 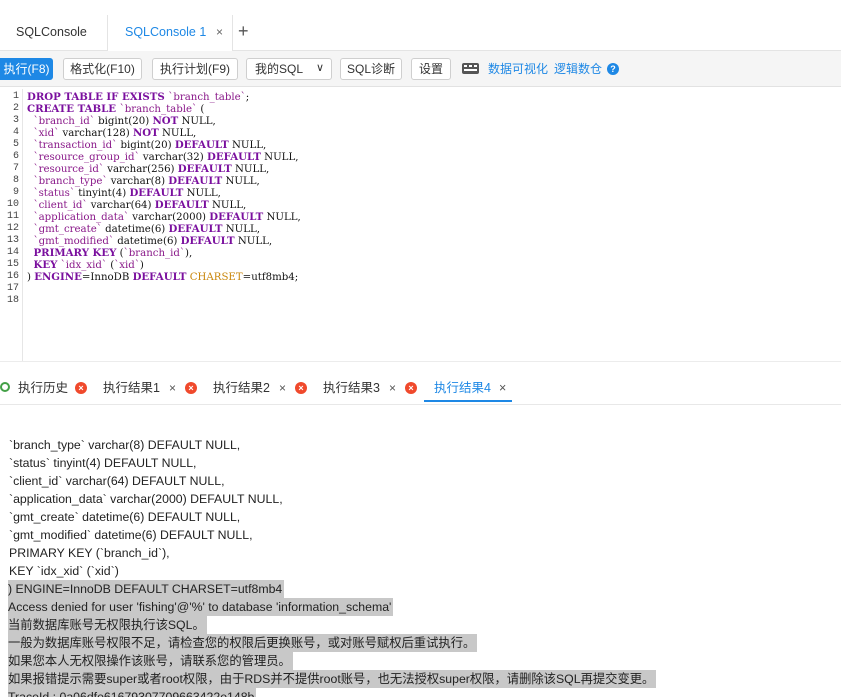 What do you see at coordinates (371, 69) in the screenshot?
I see `sql-diagnose-button: SQL诊断` at bounding box center [371, 69].